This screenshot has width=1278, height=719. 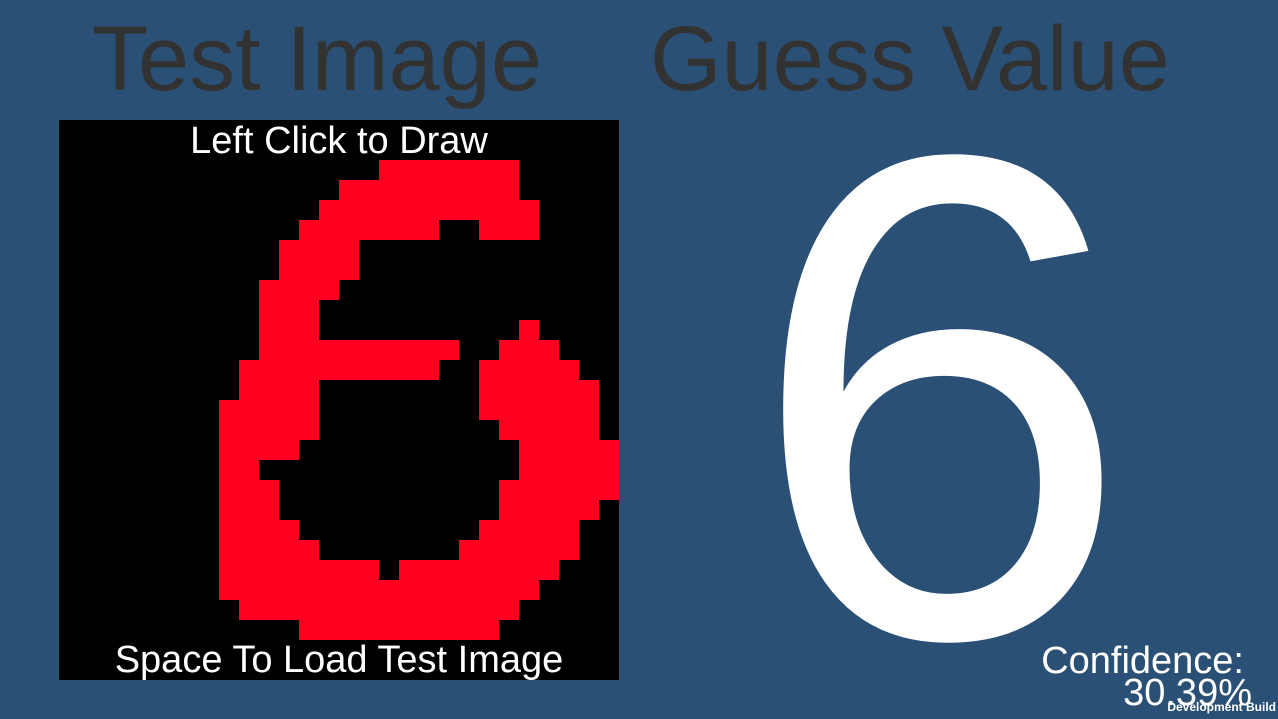 I want to click on development-build-label: Development Build, so click(x=1221, y=707).